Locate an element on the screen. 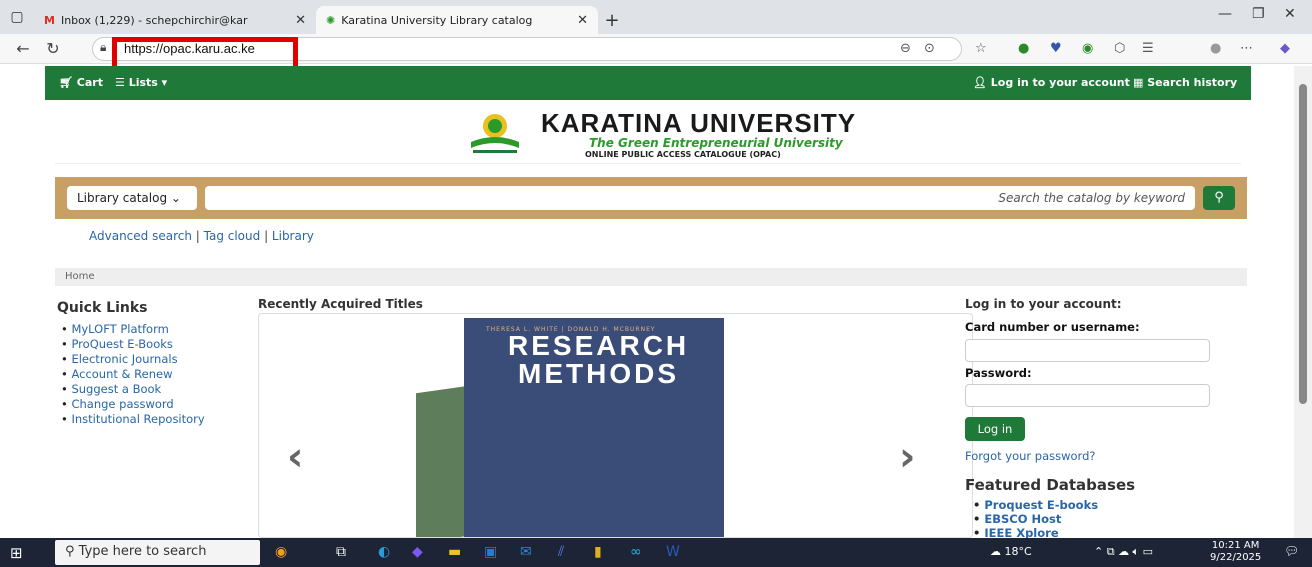 The width and height of the screenshot is (1312, 567). tab-title: Inbox (1,229) - schepchirchir@kar is located at coordinates (154, 20).